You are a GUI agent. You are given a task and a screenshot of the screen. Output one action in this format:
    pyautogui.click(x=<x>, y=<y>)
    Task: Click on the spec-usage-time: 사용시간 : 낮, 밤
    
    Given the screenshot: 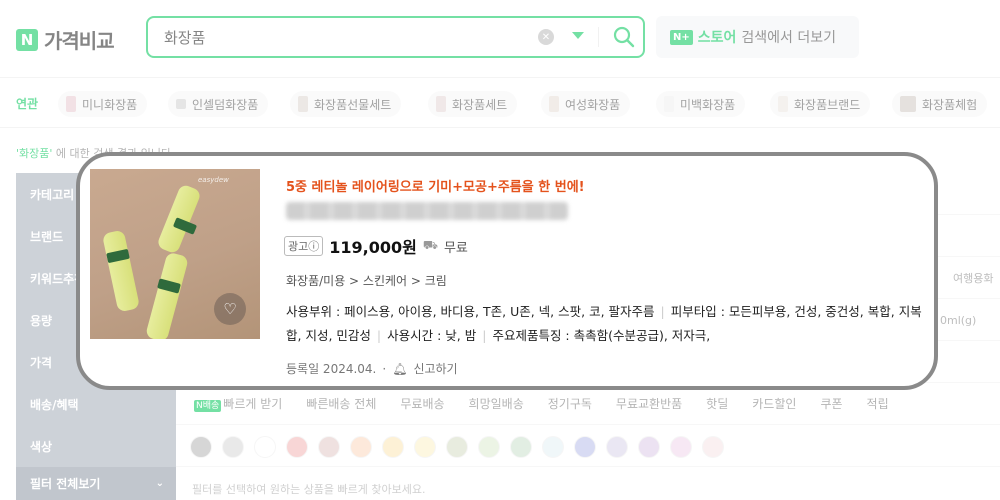 What is the action you would take?
    pyautogui.click(x=432, y=335)
    